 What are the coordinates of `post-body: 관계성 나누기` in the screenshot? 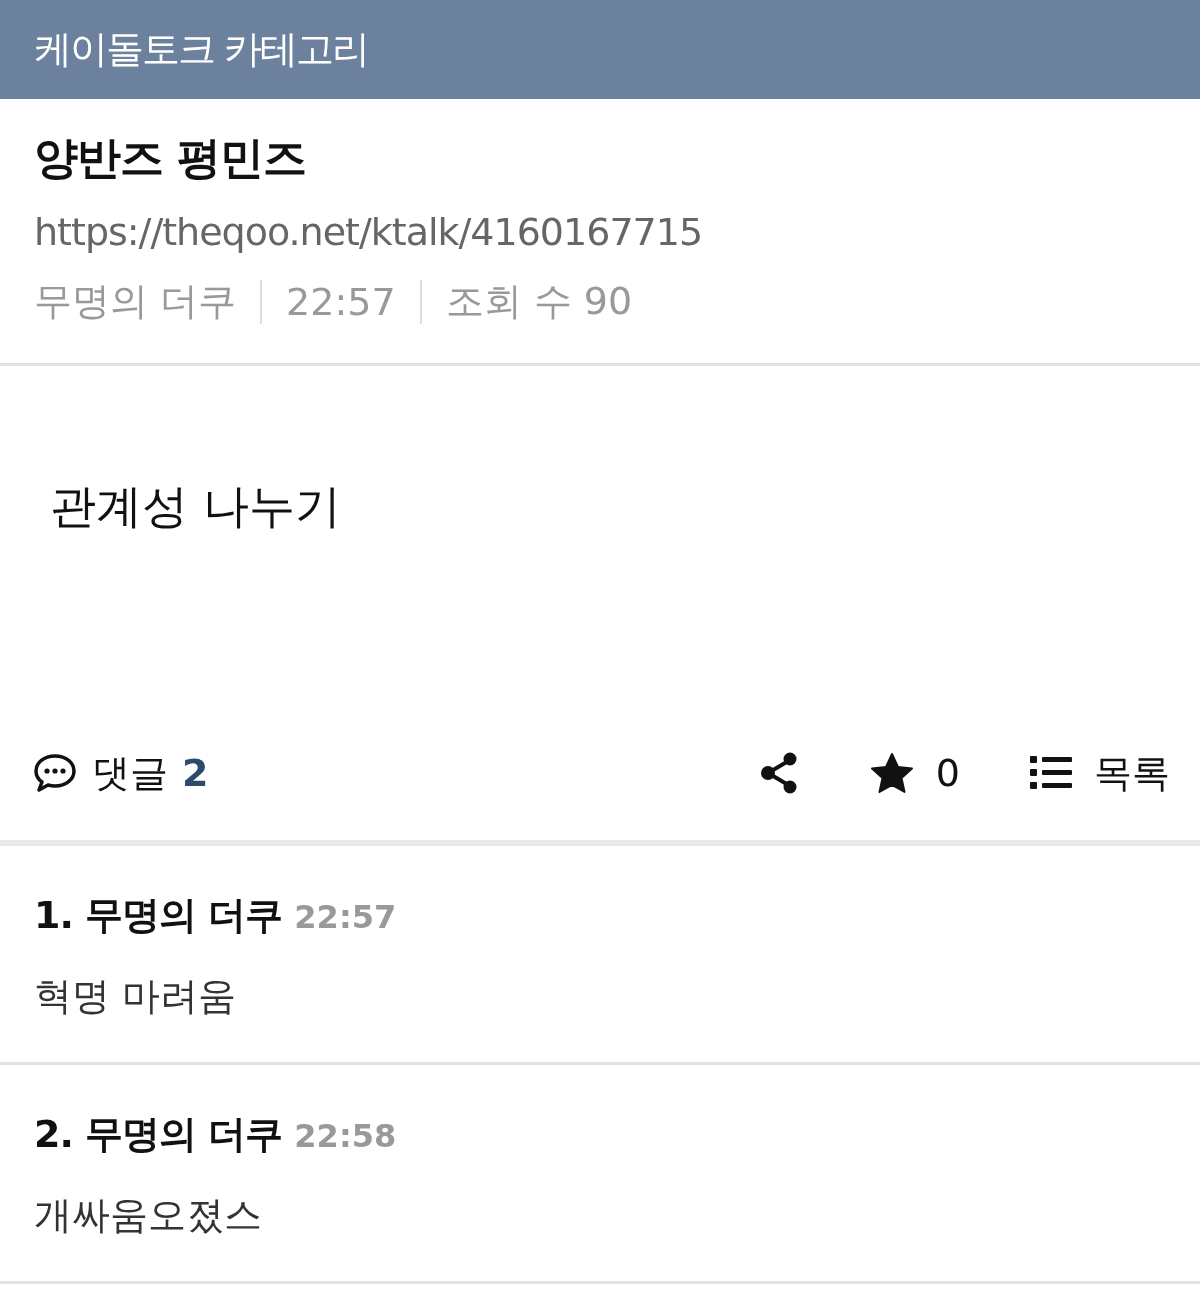 It's located at (195, 506).